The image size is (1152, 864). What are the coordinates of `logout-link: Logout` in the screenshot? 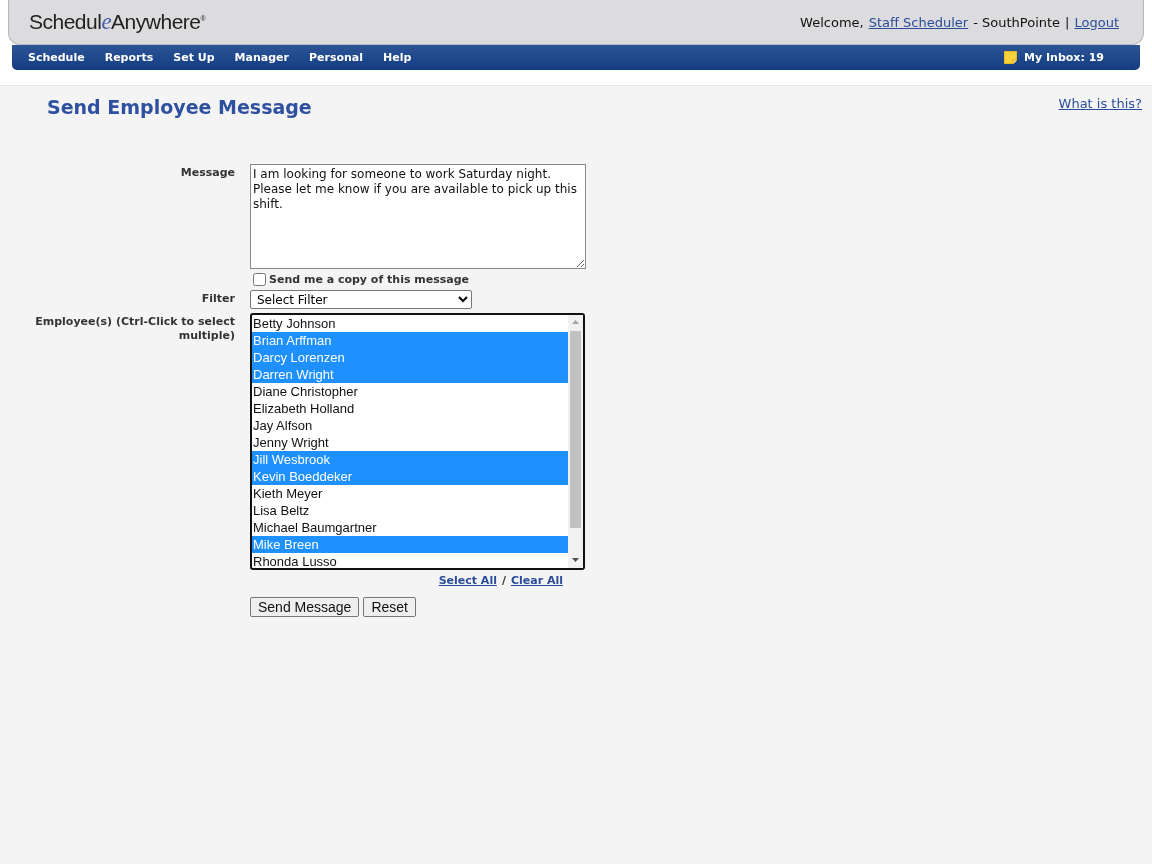 It's located at (1096, 22).